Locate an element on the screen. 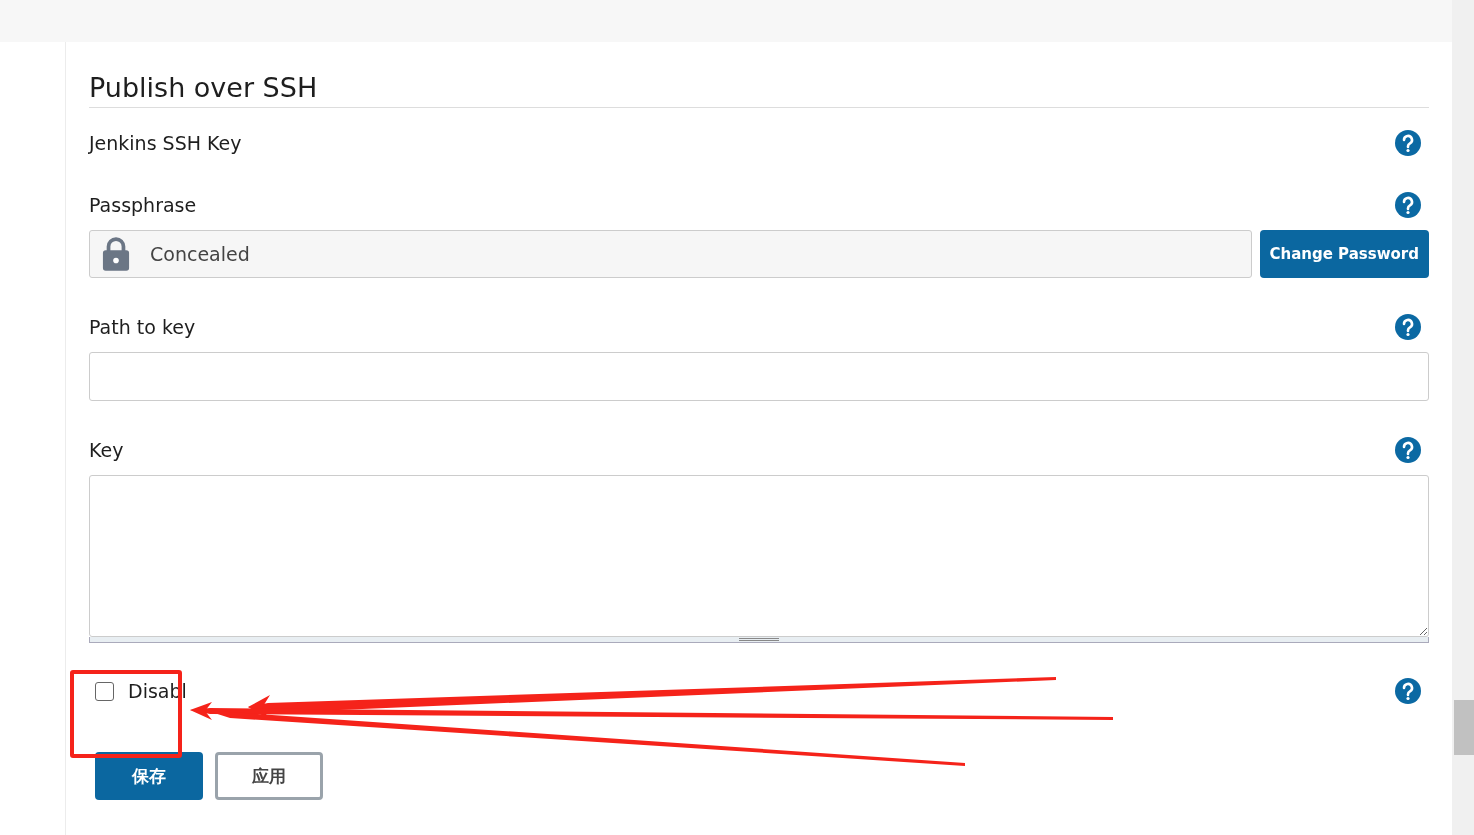  section-title: Publish over SSH is located at coordinates (759, 90).